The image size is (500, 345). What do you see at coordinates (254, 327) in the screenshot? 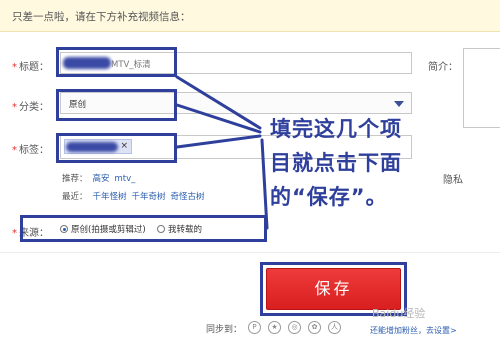
I see `pengyou-icon: P` at bounding box center [254, 327].